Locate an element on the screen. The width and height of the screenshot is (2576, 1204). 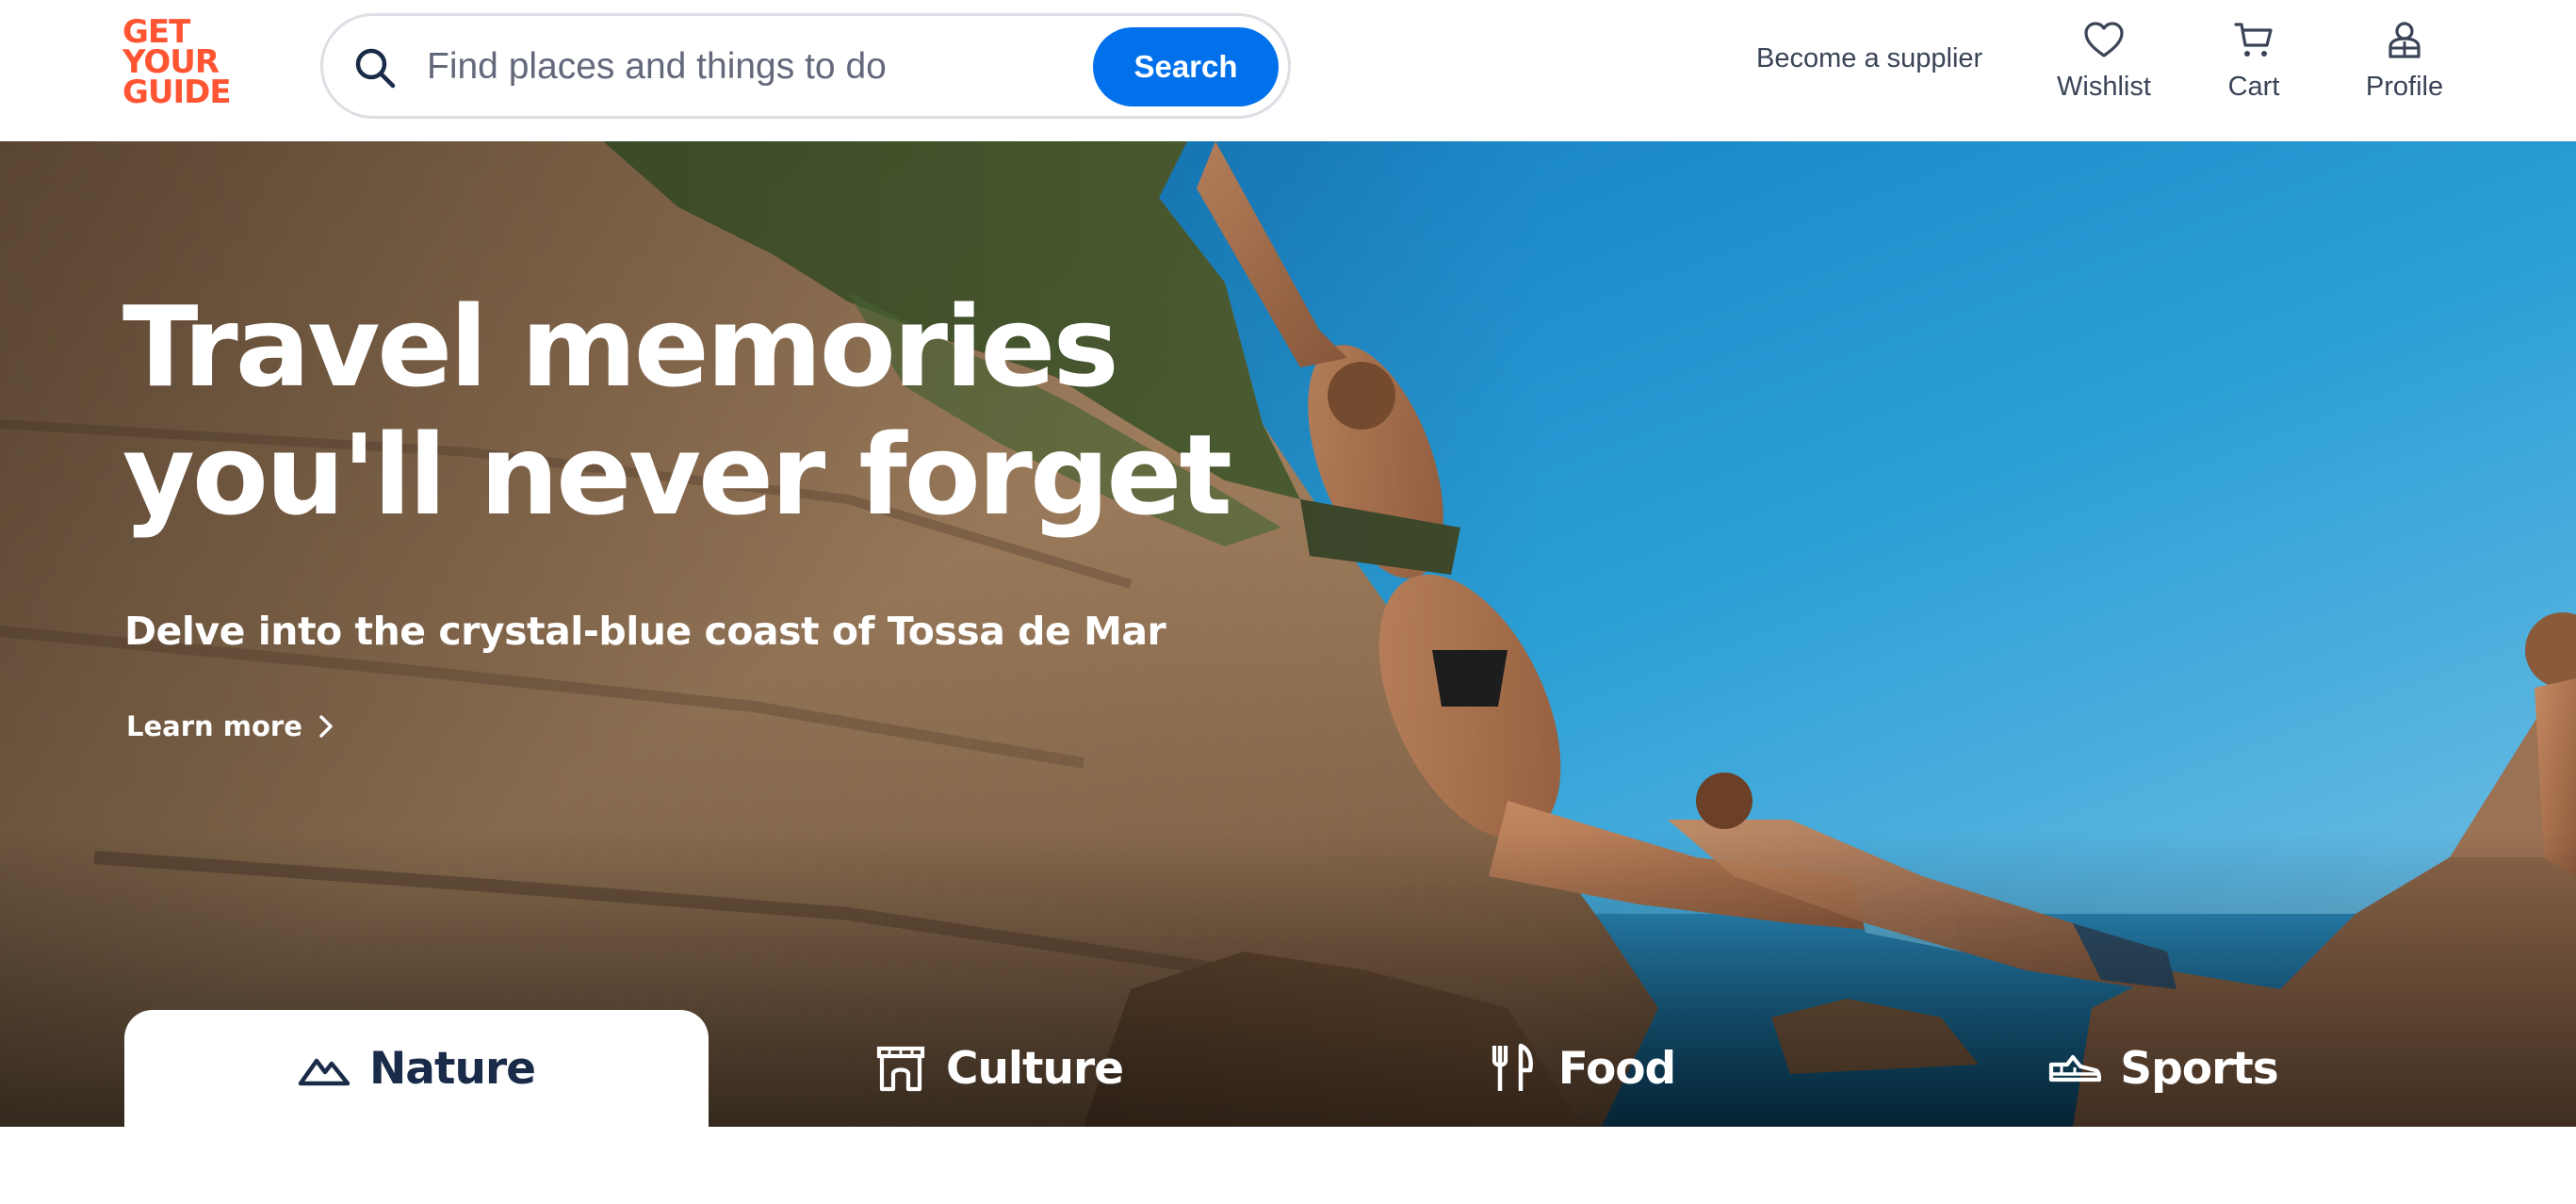
landmark-icon is located at coordinates (900, 1069).